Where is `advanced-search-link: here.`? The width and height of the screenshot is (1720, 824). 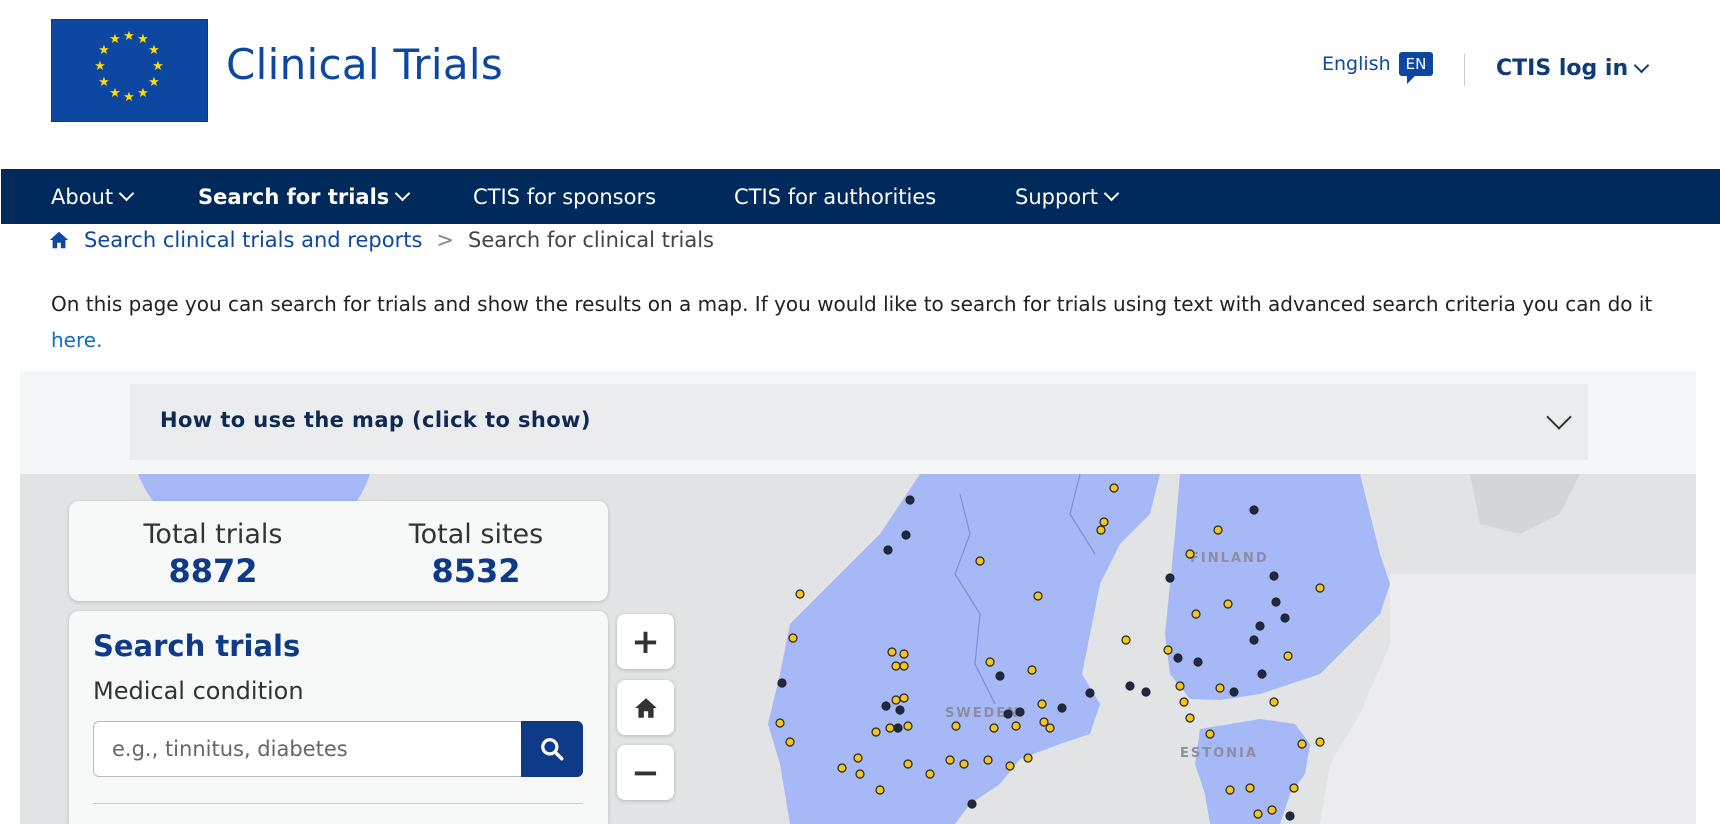 advanced-search-link: here. is located at coordinates (76, 340).